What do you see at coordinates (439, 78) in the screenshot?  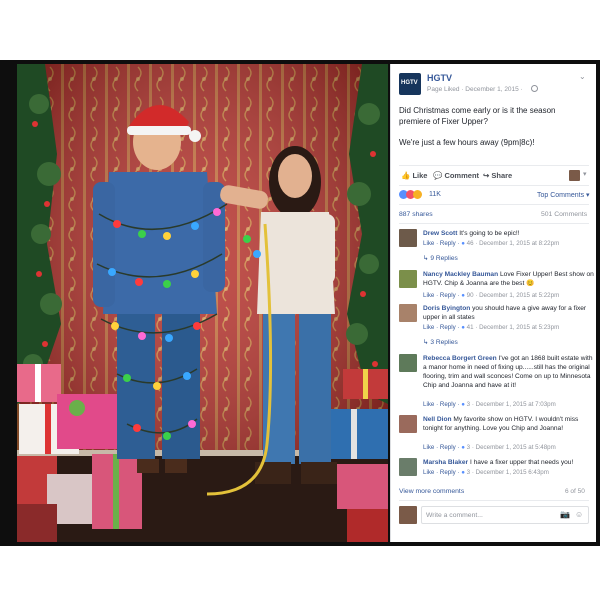 I see `page-name: HGTV` at bounding box center [439, 78].